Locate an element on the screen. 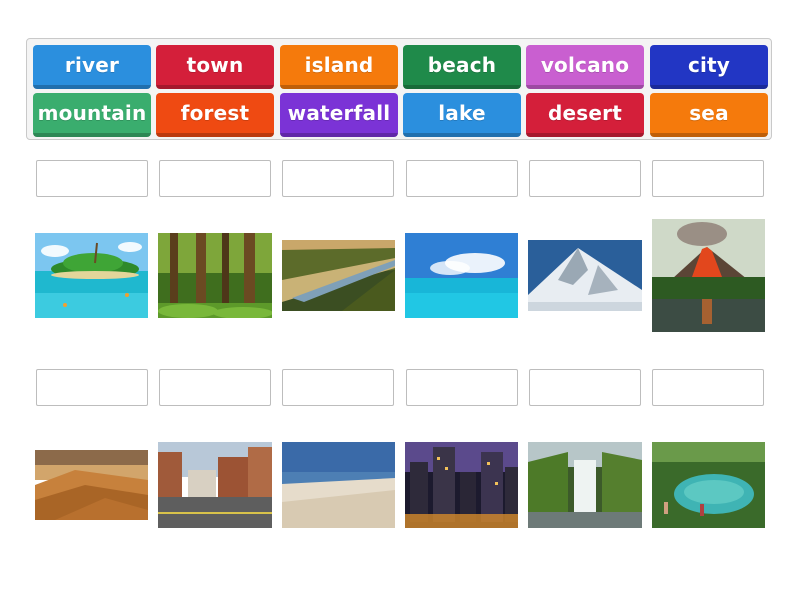 Image resolution: width=800 pixels, height=600 pixels. town-photo is located at coordinates (215, 485).